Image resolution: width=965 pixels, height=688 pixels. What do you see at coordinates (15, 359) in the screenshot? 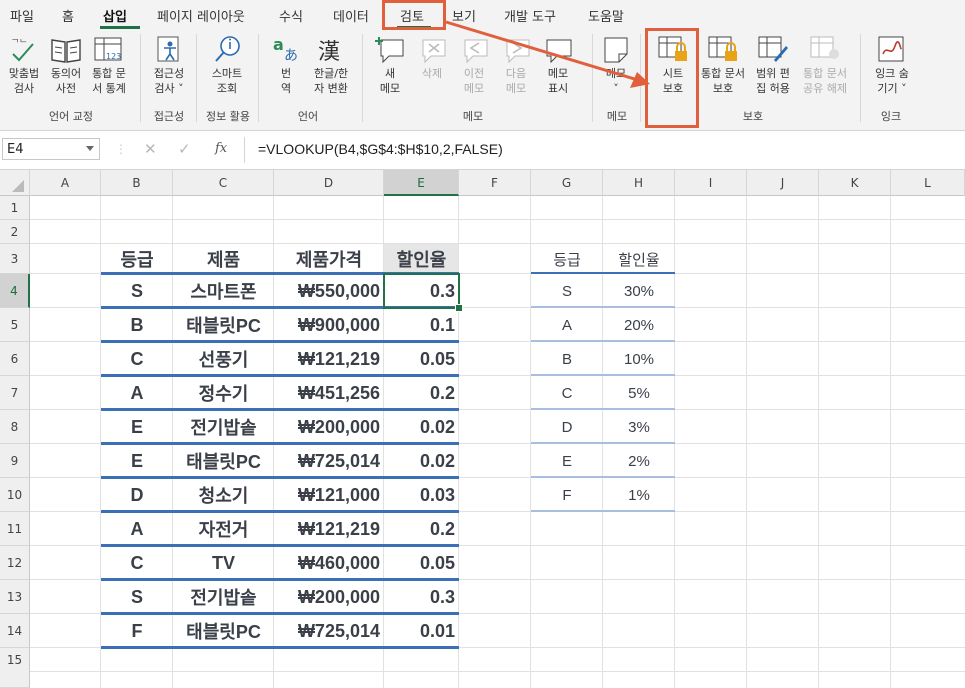
I see `row-header-6: 6` at bounding box center [15, 359].